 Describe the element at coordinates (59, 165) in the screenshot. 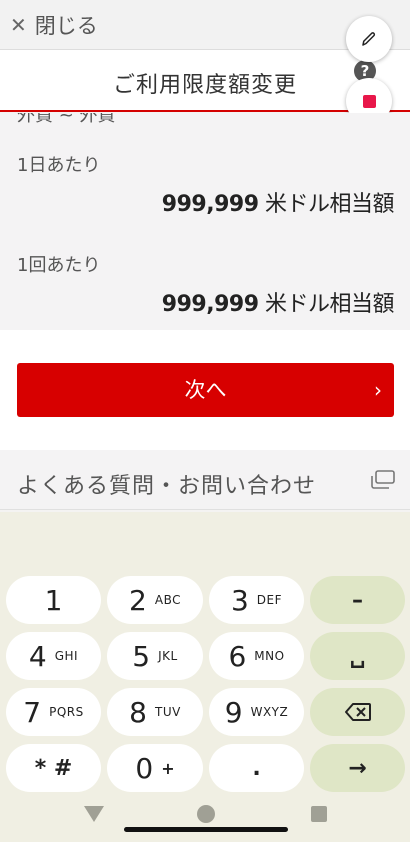

I see `daily-limit-label: 1日あたり` at that location.